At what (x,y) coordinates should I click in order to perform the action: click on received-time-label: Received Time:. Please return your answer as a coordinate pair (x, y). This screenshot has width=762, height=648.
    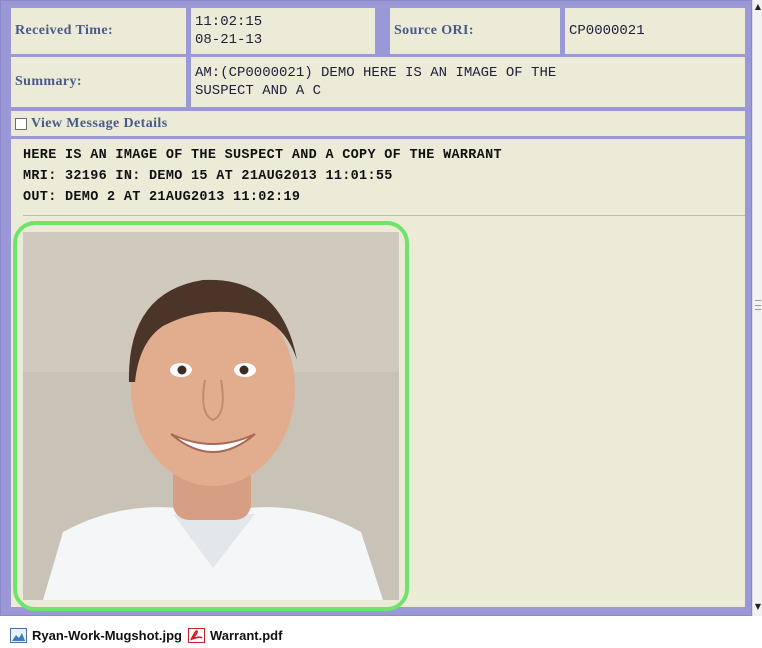
    Looking at the image, I should click on (98, 31).